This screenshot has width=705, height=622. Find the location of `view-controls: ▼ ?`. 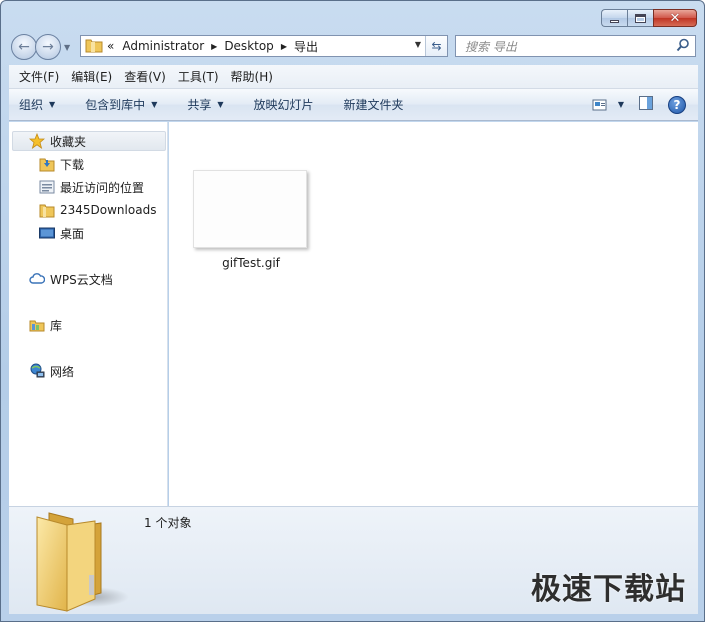

view-controls: ▼ ? is located at coordinates (632, 104).